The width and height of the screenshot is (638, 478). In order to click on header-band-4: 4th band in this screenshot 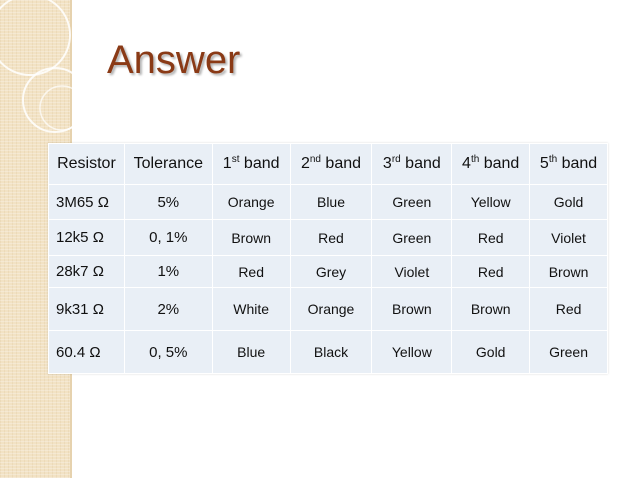, I will do `click(491, 164)`.